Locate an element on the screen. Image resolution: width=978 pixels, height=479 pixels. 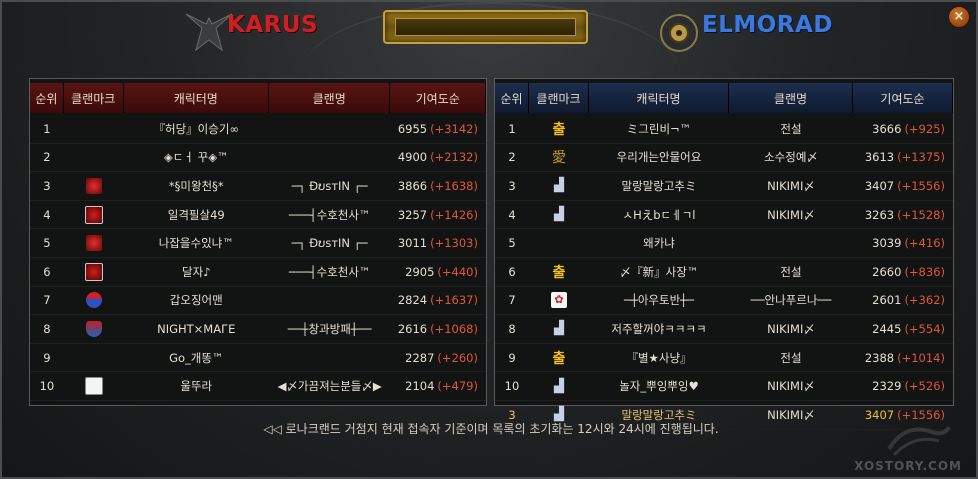
score-delta: (+1528) is located at coordinates (921, 214).